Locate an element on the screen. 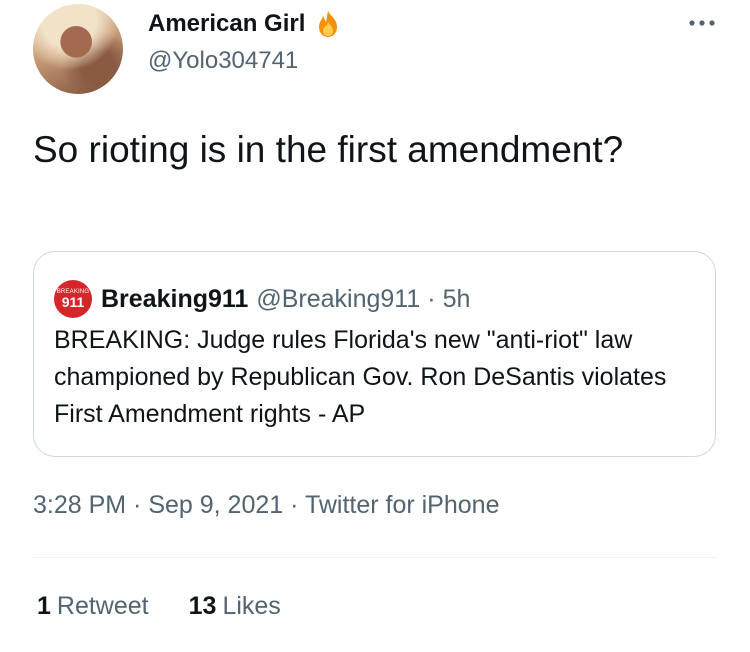 The image size is (750, 652). author-handle: @Yolo304741 is located at coordinates (223, 61).